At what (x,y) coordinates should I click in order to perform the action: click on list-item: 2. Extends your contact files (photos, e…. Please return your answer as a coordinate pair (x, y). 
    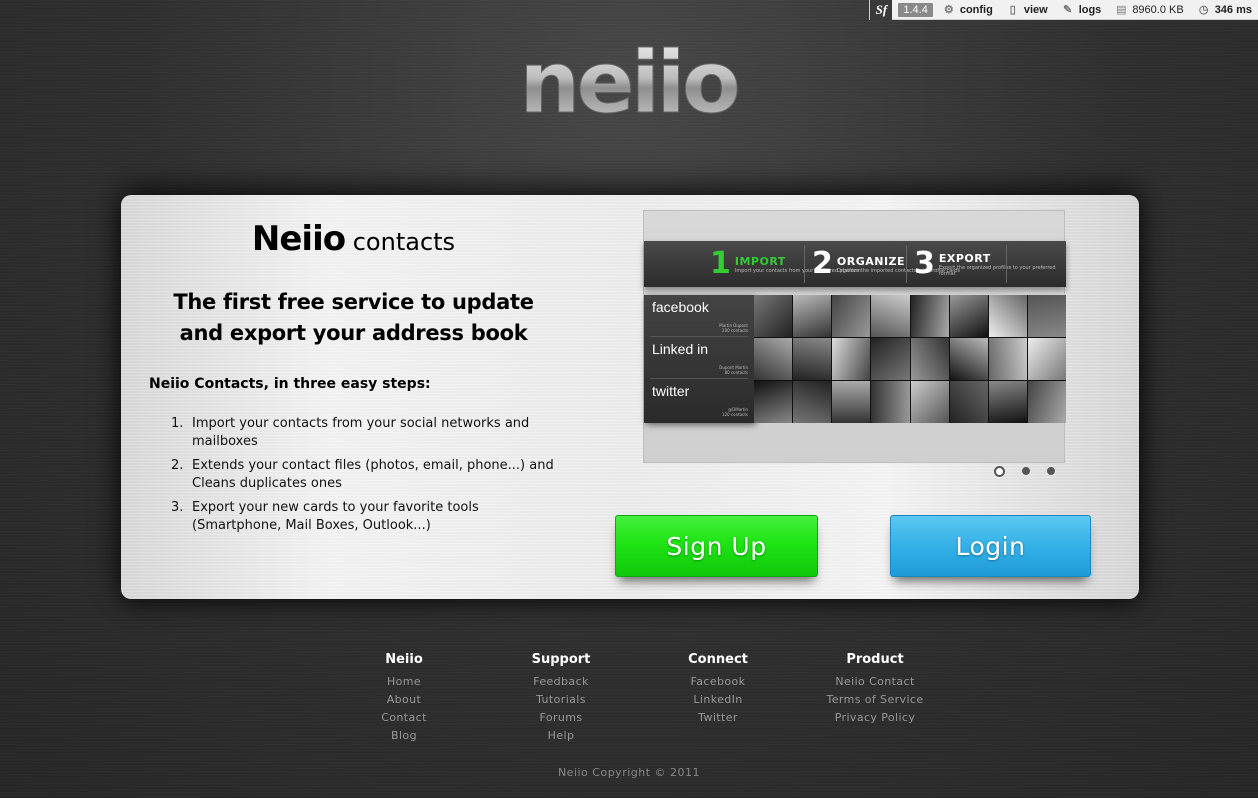
    Looking at the image, I should click on (362, 474).